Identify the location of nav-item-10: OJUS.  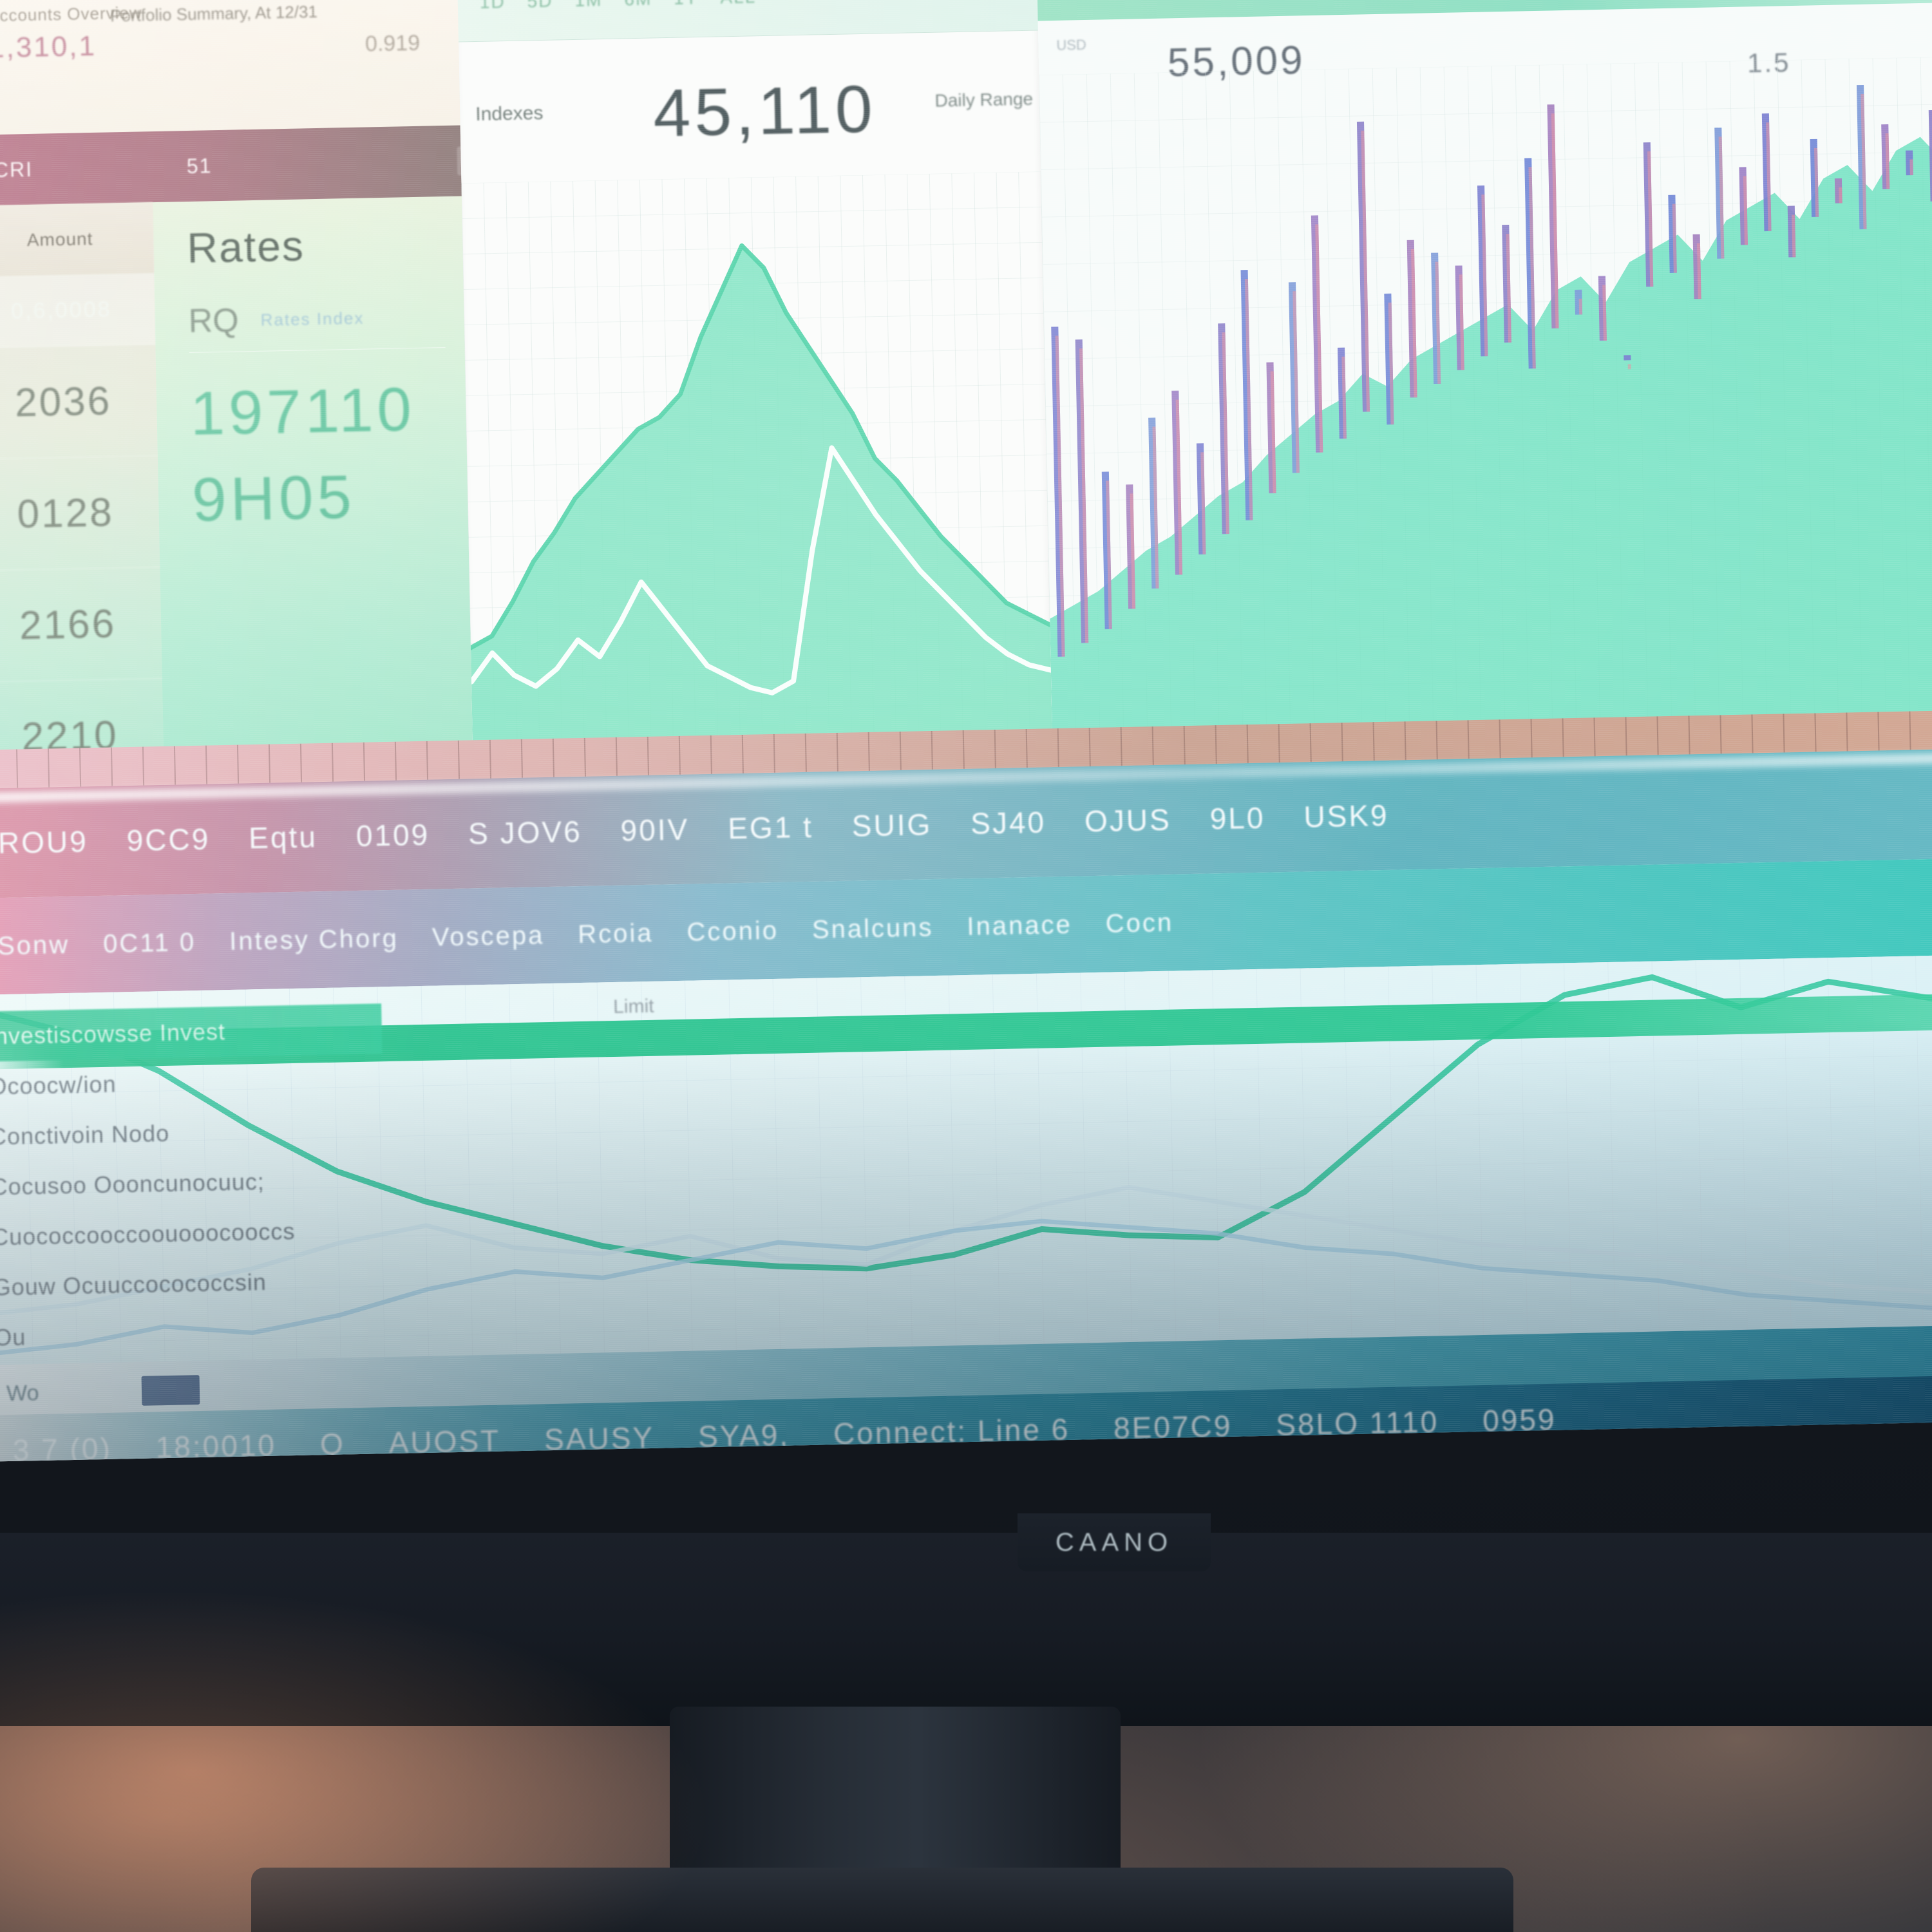
(1128, 820).